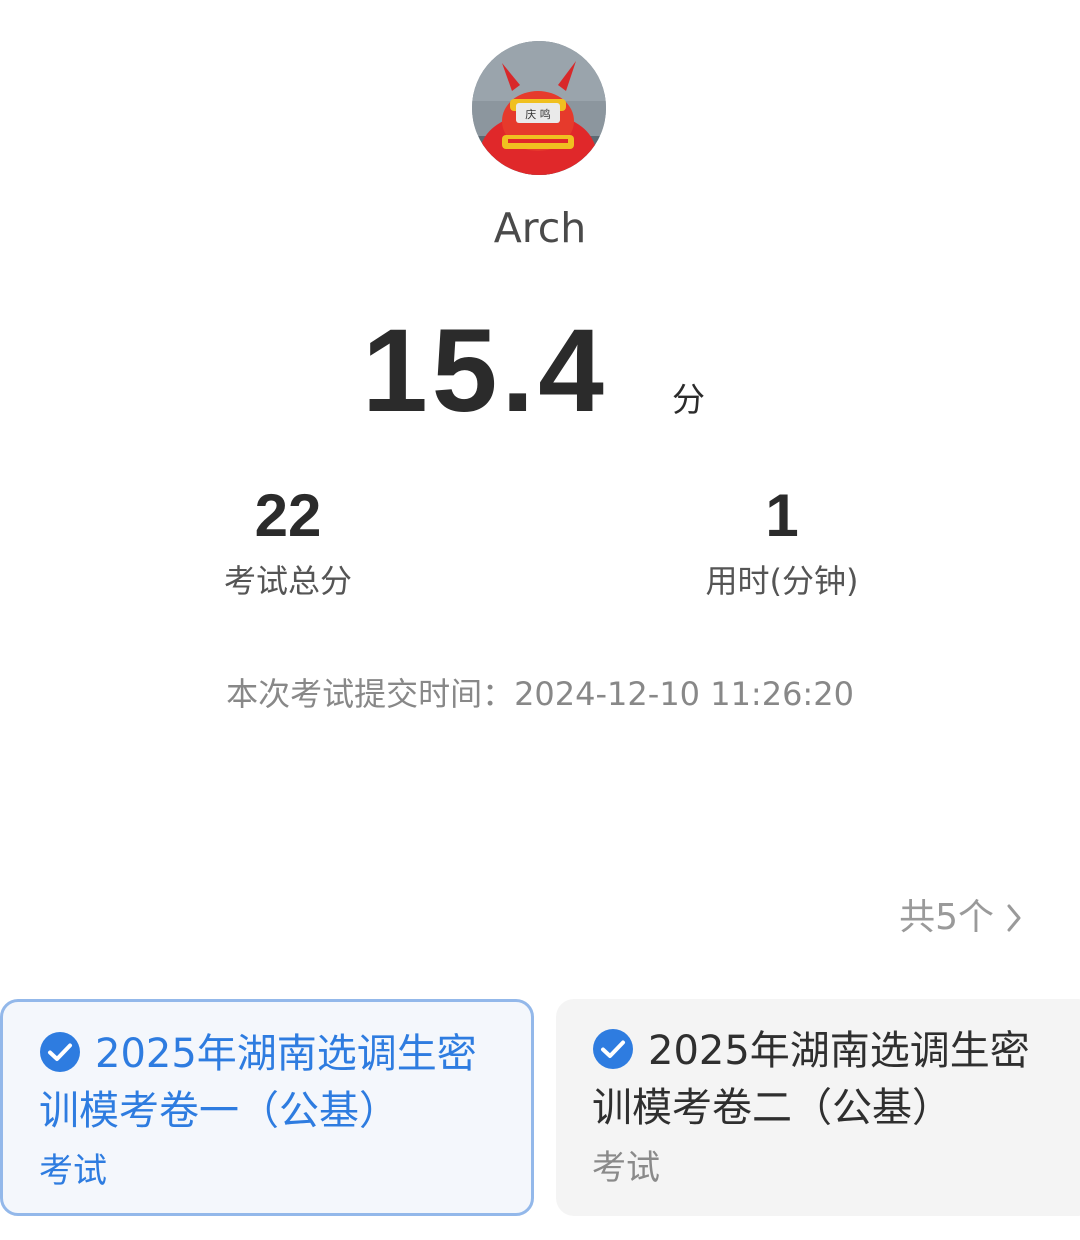 The width and height of the screenshot is (1080, 1240). Describe the element at coordinates (688, 399) in the screenshot. I see `score-unit: 分` at that location.